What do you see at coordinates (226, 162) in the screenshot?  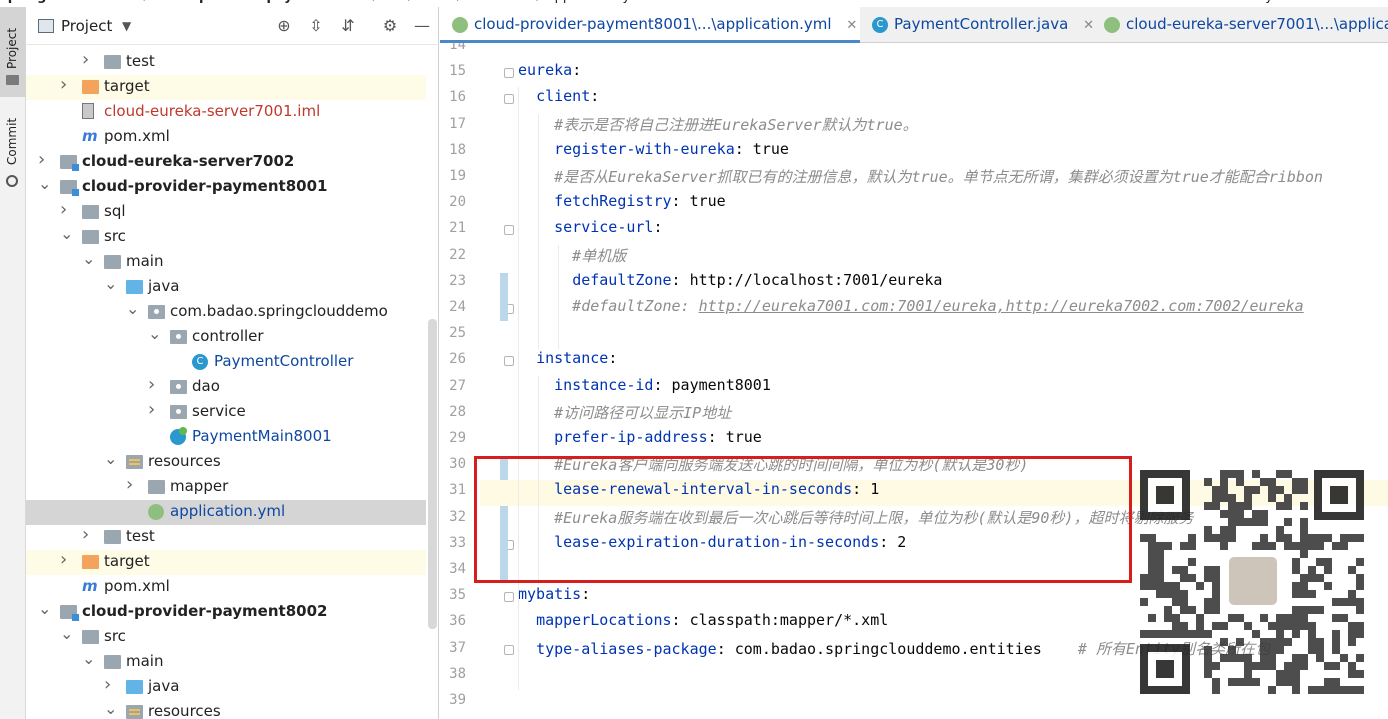 I see `tree-row: › cloud-eureka-server7002` at bounding box center [226, 162].